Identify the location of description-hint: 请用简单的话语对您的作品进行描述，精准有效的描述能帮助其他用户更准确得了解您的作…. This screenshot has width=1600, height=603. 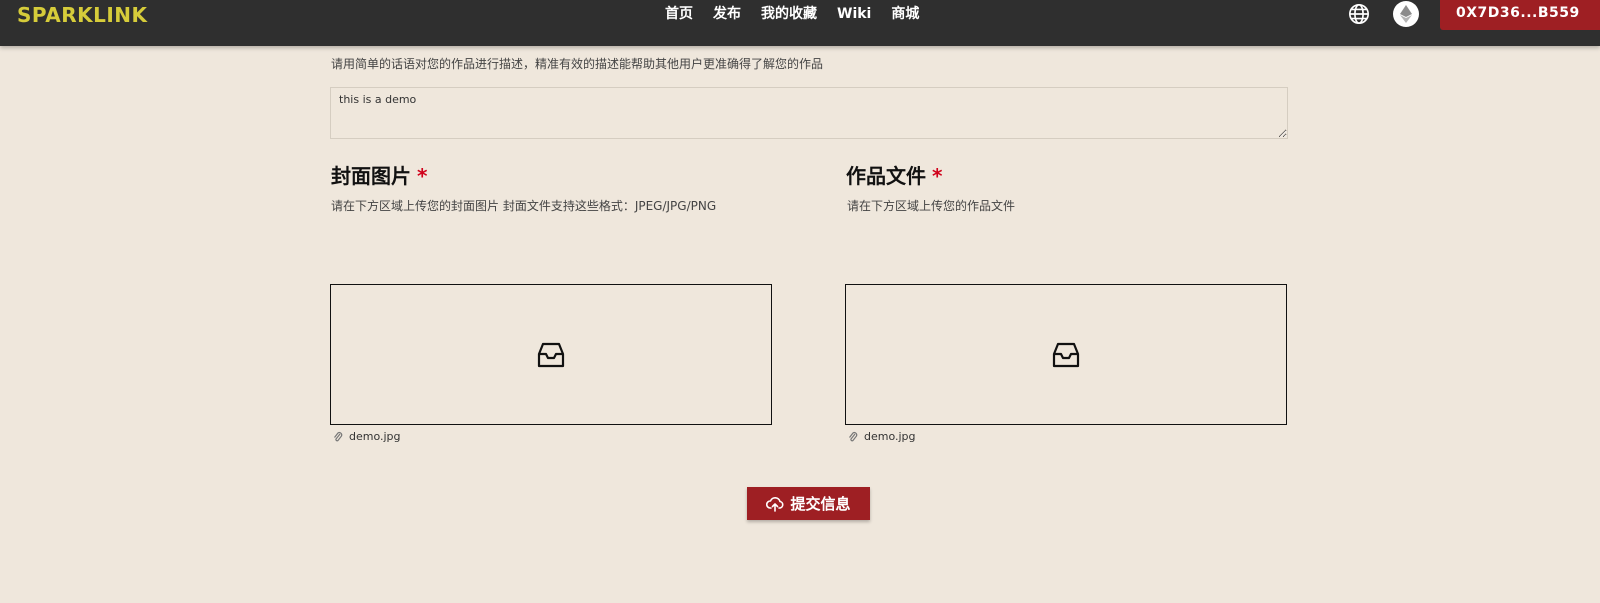
(577, 64).